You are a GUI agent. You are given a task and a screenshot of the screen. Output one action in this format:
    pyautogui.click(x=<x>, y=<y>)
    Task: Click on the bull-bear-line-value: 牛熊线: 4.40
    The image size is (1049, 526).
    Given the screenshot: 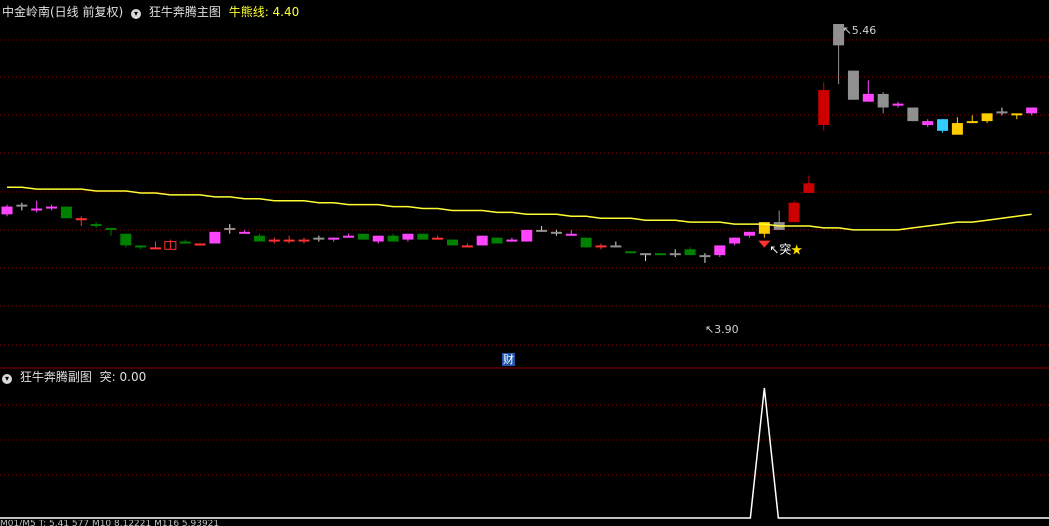 What is the action you would take?
    pyautogui.click(x=264, y=12)
    